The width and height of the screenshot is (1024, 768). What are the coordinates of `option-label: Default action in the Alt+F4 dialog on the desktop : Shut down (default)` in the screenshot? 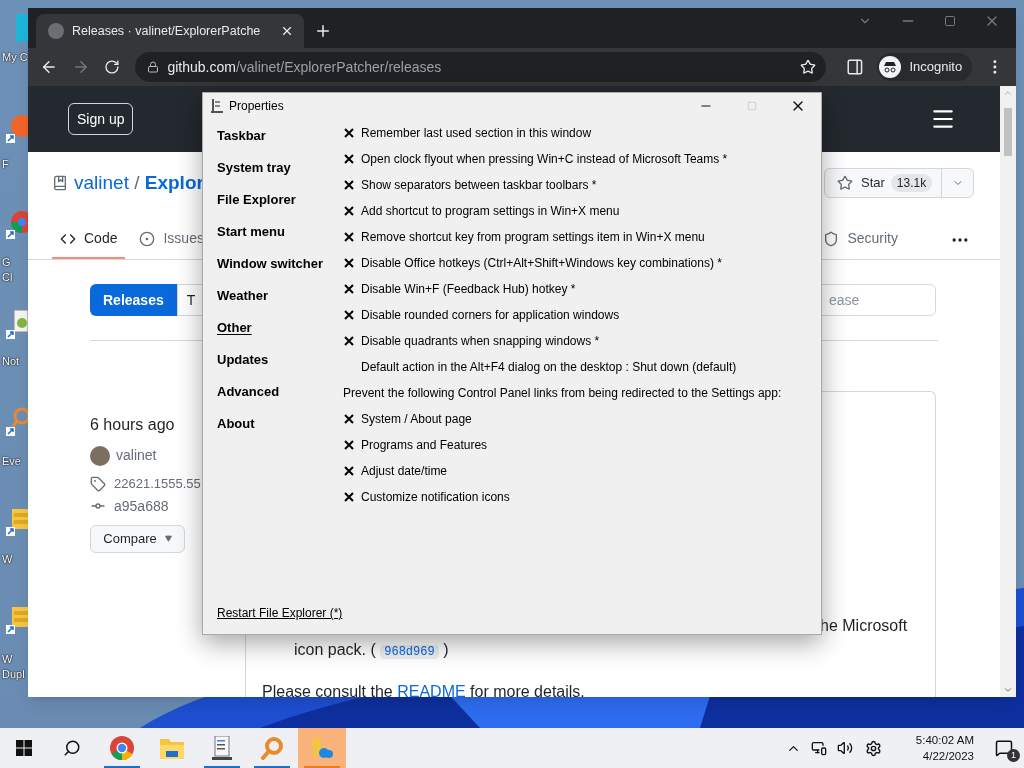 It's located at (549, 367).